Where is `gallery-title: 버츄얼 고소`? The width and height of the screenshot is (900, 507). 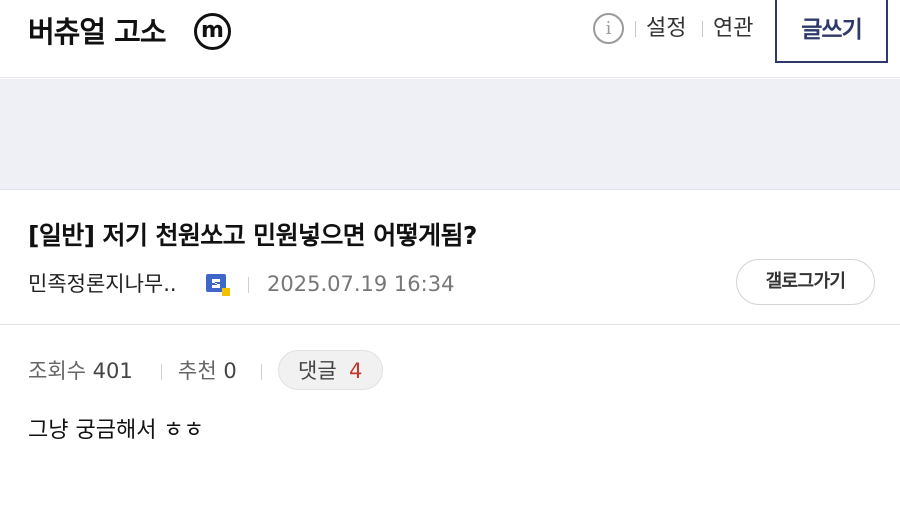
gallery-title: 버츄얼 고소 is located at coordinates (97, 32).